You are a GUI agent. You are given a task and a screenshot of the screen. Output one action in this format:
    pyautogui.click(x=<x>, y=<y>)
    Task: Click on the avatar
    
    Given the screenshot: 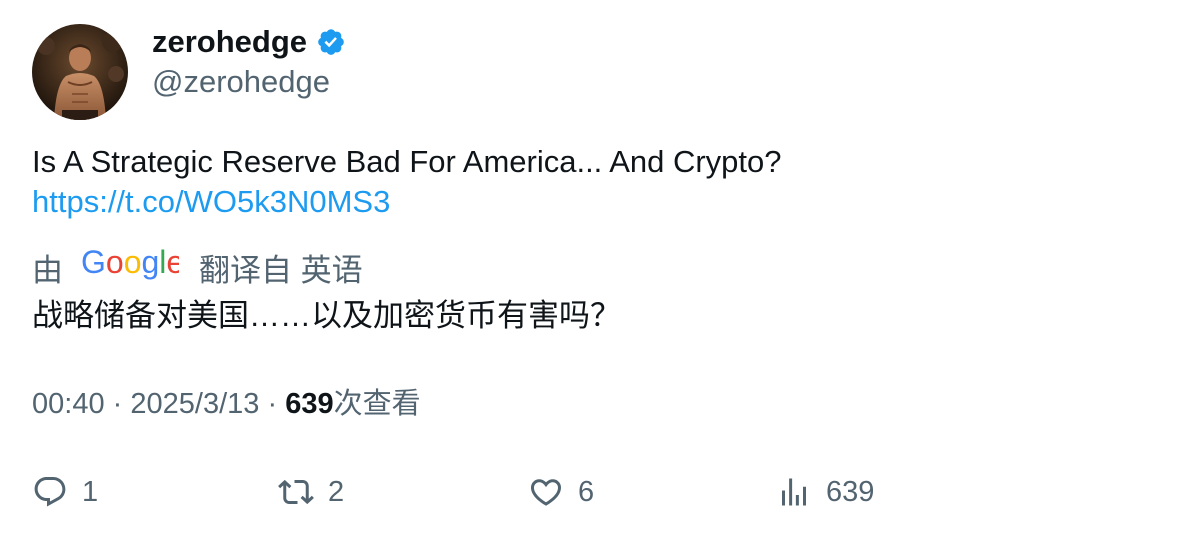 What is the action you would take?
    pyautogui.click(x=80, y=72)
    